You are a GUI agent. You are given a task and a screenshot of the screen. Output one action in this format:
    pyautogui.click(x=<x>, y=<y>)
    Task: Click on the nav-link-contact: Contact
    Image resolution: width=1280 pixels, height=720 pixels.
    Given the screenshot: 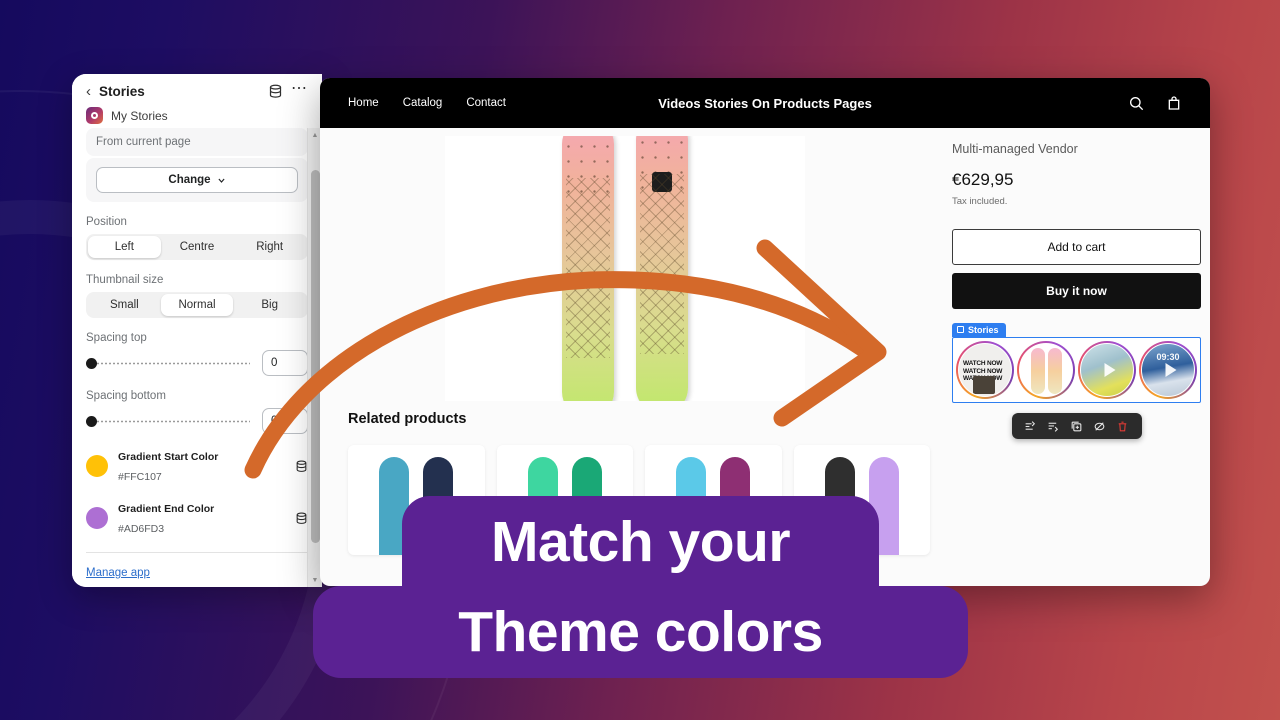 What is the action you would take?
    pyautogui.click(x=486, y=103)
    